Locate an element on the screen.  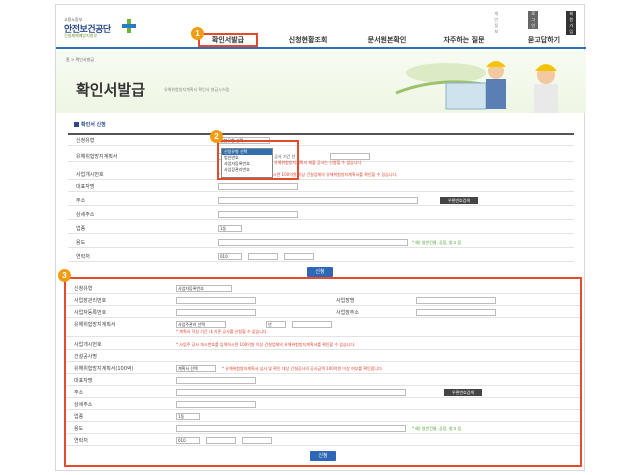
form2-label-site-name: 사업장명 is located at coordinates (345, 301).